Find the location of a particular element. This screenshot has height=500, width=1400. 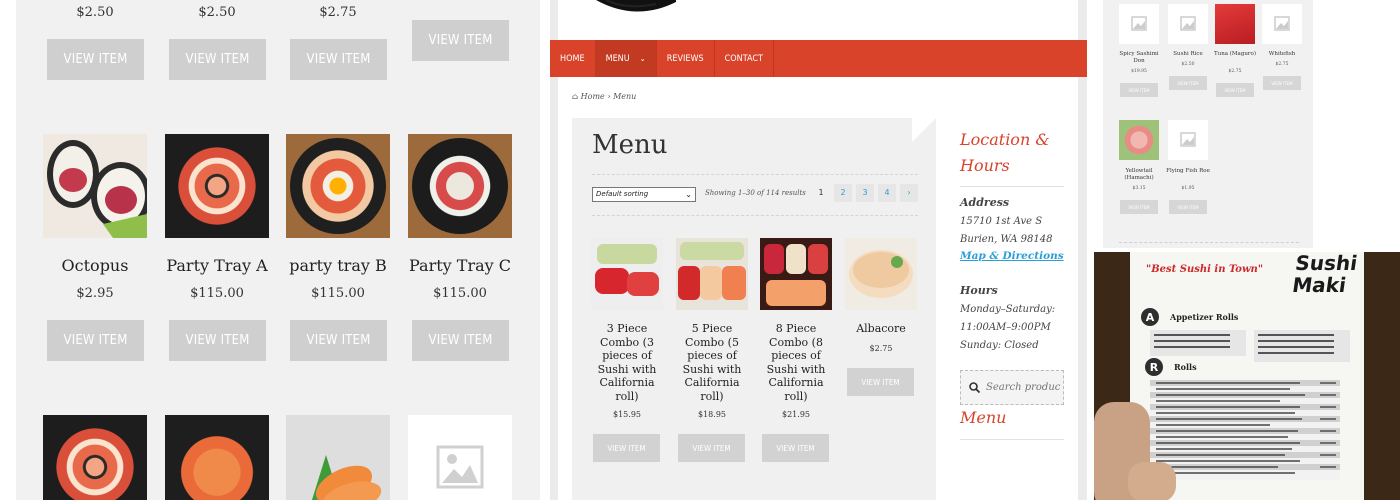

page-link: 4 is located at coordinates (887, 193).